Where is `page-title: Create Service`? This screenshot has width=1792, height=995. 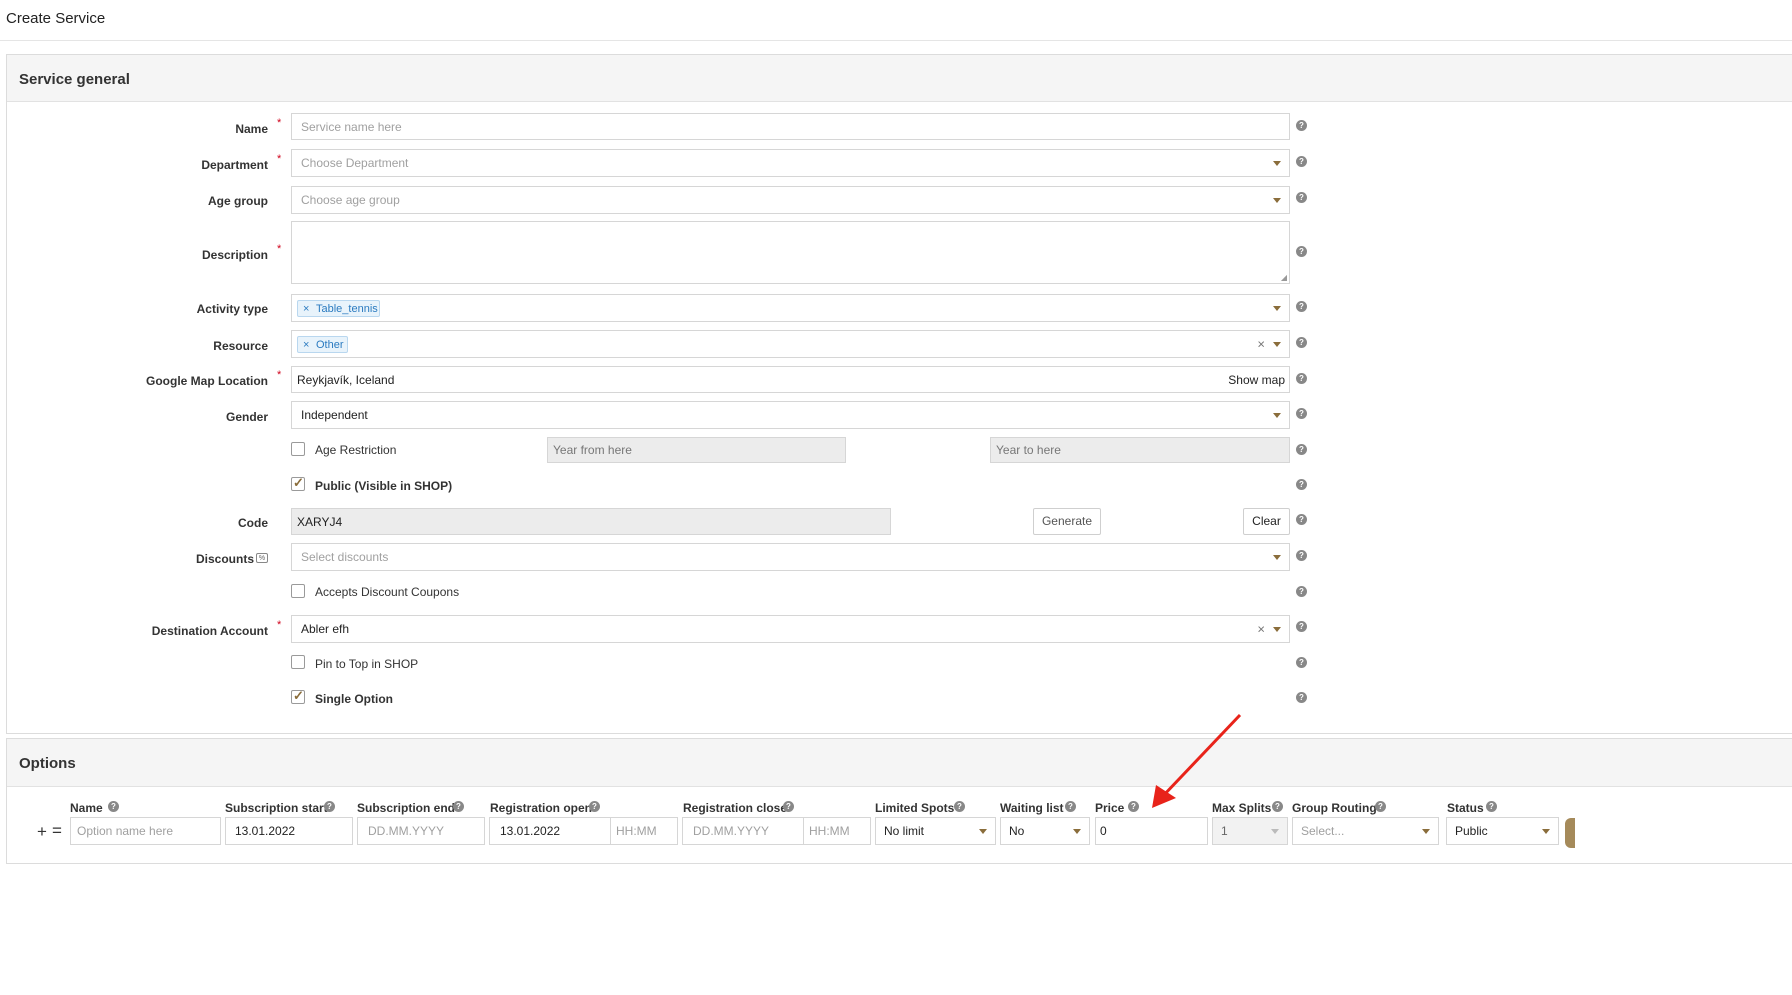
page-title: Create Service is located at coordinates (56, 18).